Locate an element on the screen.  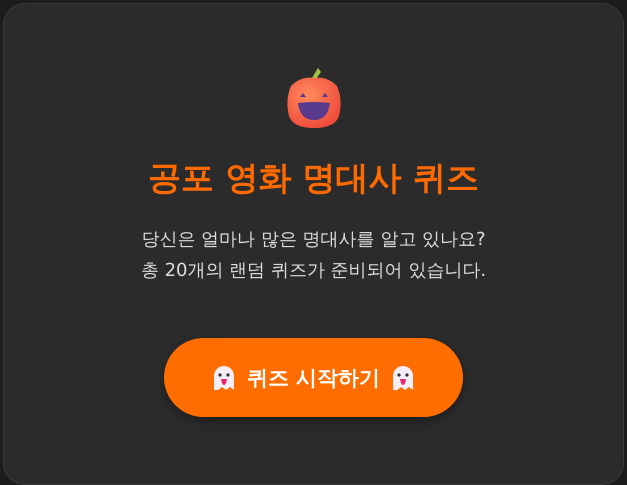
description-text: 당신은 얼마나 많은 명대사를 알고 있나요? is located at coordinates (313, 239).